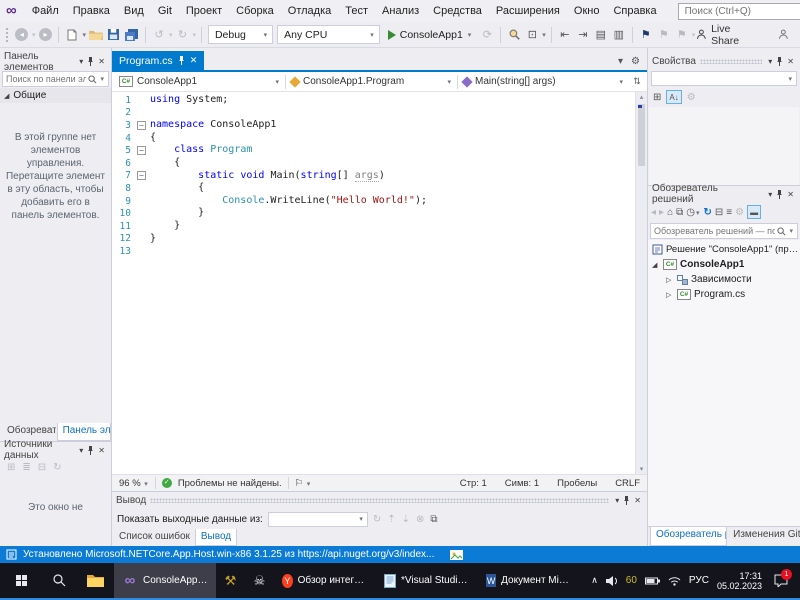  I want to click on categorized-icon: ⊞, so click(657, 97).